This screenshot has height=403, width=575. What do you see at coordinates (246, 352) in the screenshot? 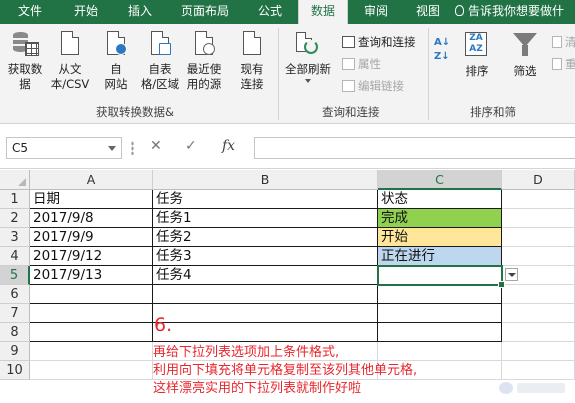
I see `annotation-line-1: 再给下拉列表选项加上条件格式,` at bounding box center [246, 352].